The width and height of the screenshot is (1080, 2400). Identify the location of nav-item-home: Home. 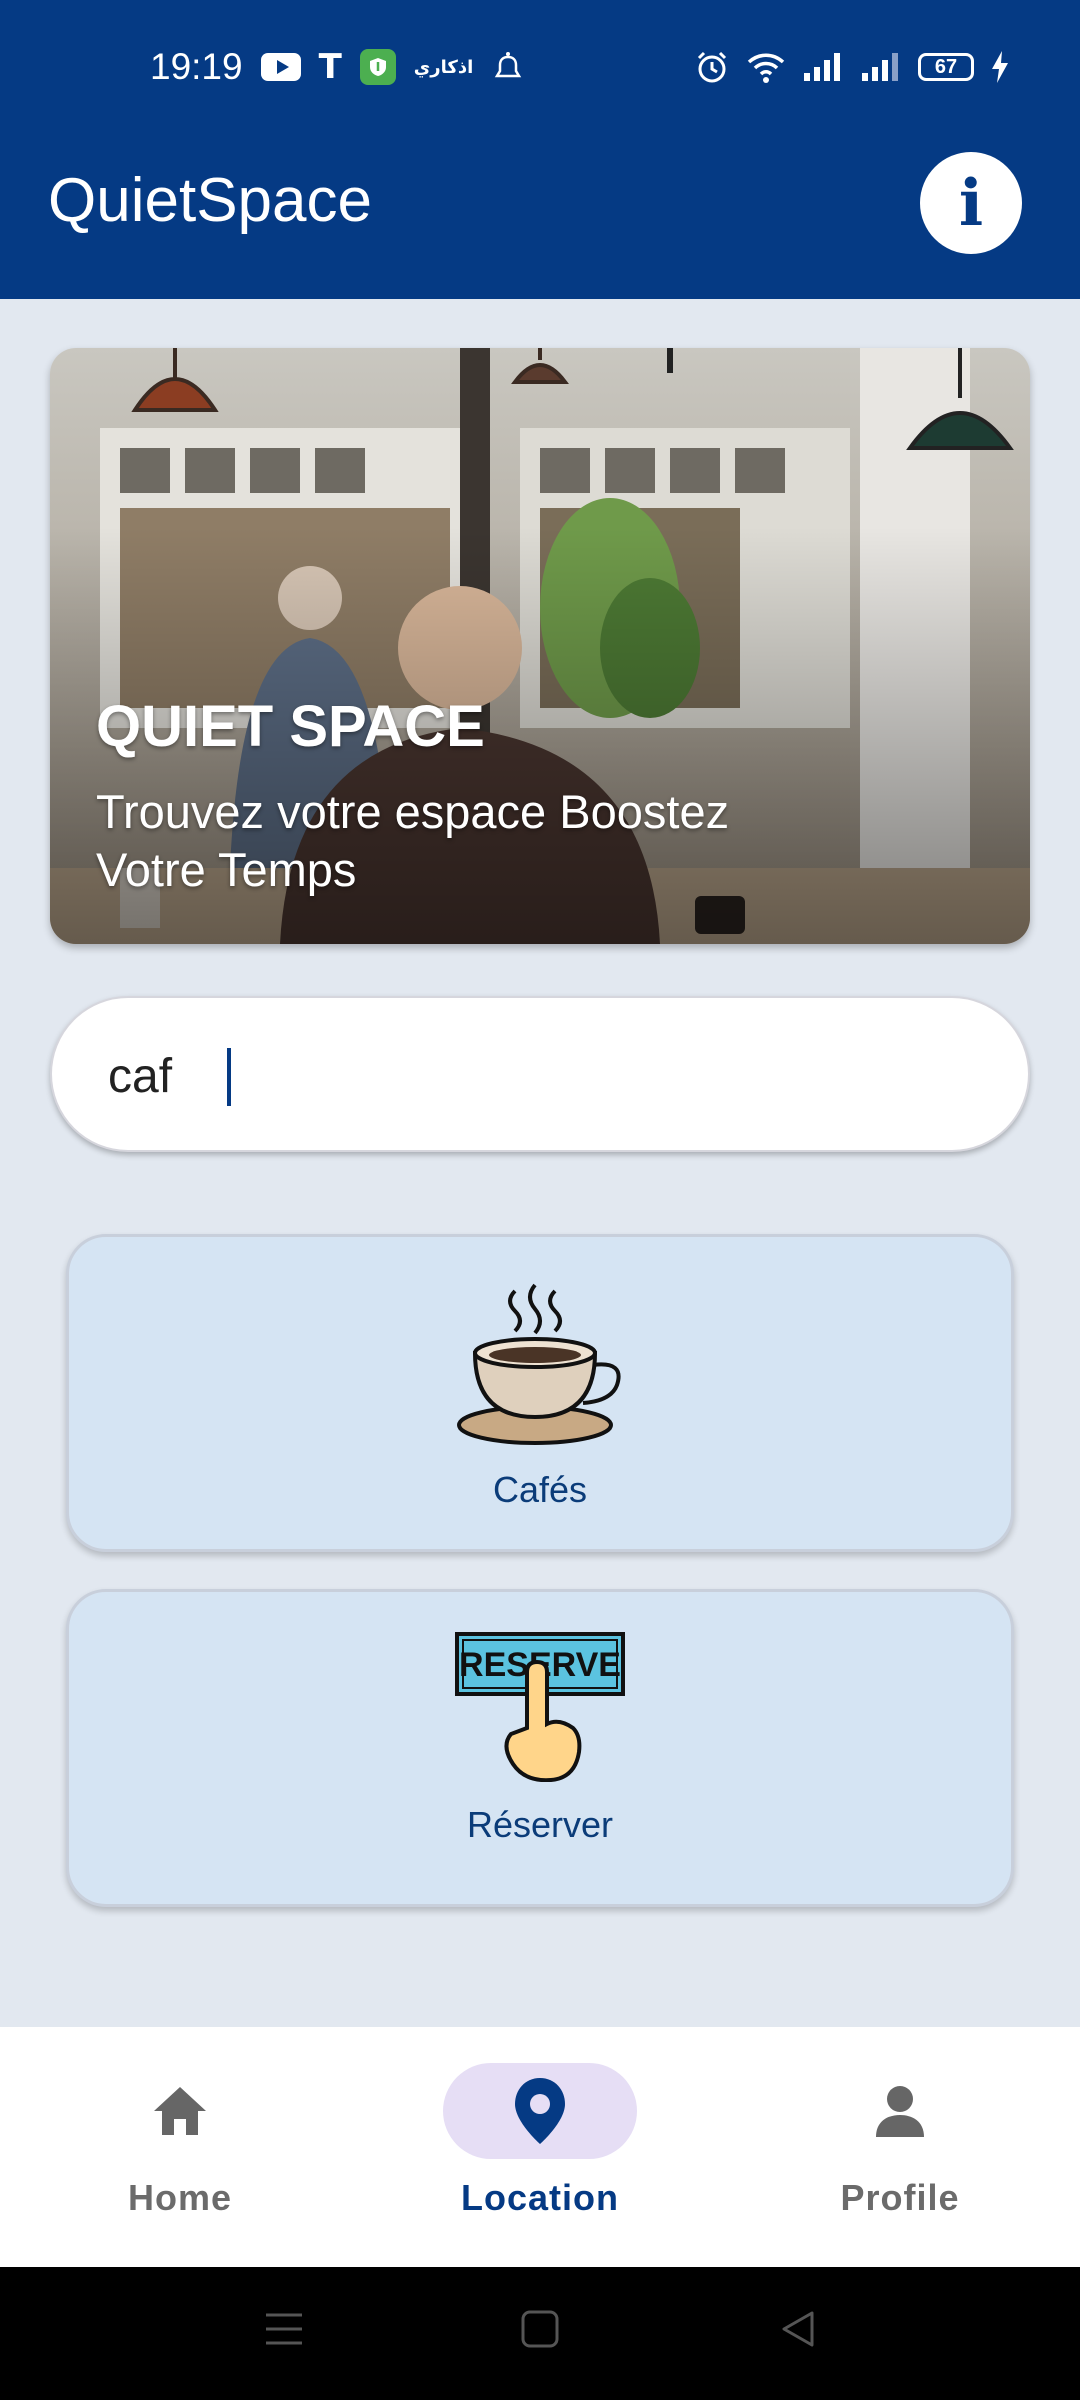
(180, 2141).